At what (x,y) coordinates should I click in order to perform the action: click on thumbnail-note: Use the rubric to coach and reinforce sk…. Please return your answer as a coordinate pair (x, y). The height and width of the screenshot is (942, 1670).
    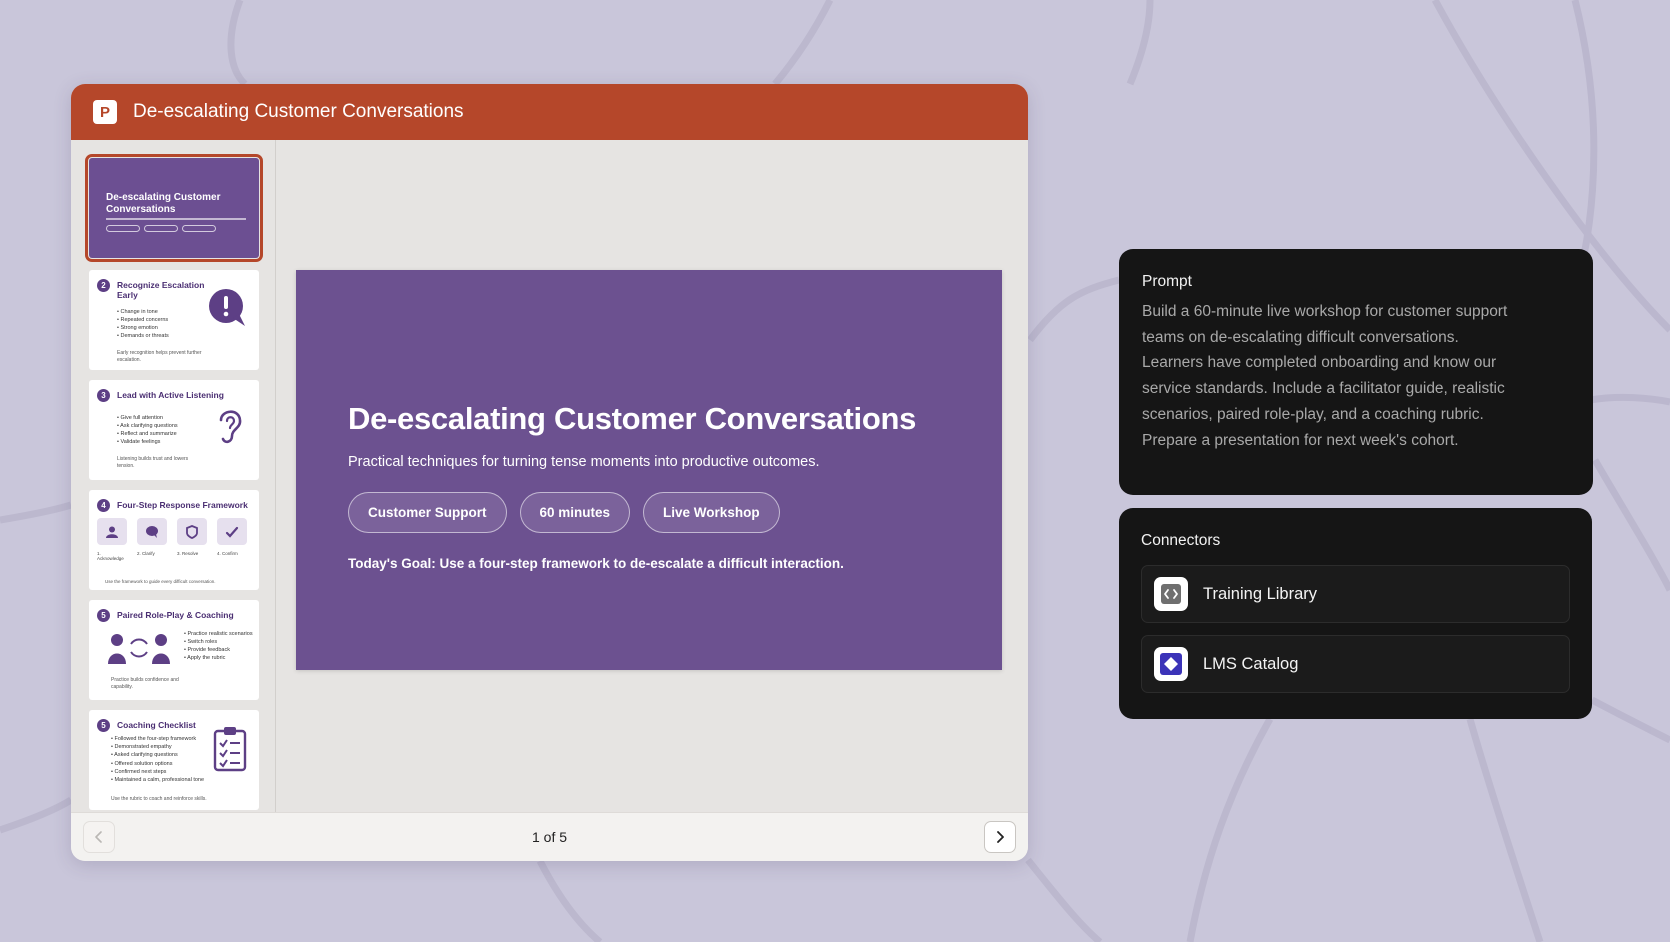
    Looking at the image, I should click on (159, 799).